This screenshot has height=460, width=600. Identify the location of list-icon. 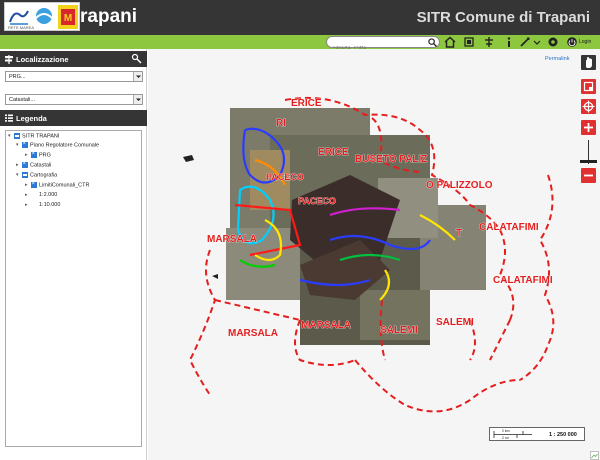
(9, 118).